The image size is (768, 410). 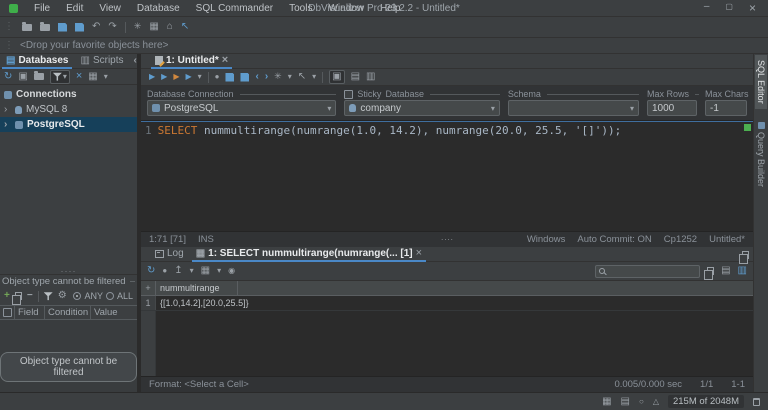 What do you see at coordinates (169, 254) in the screenshot?
I see `tab-log: Log` at bounding box center [169, 254].